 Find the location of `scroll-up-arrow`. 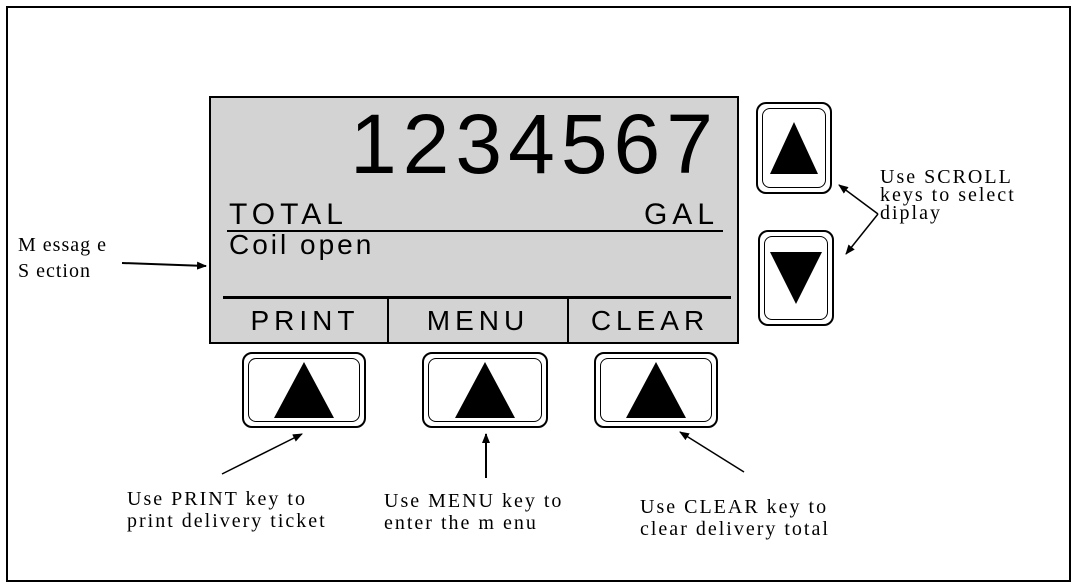

scroll-up-arrow is located at coordinates (858, 199).